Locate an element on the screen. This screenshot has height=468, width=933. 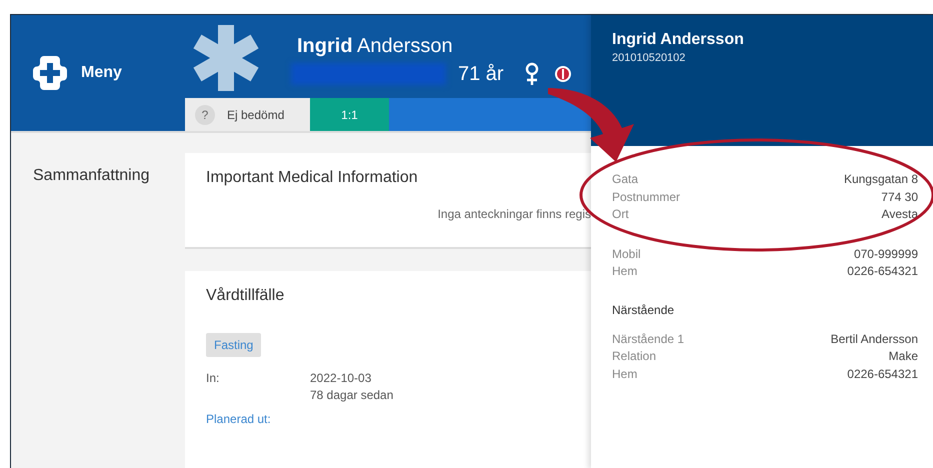
detail-label: Relation is located at coordinates (634, 356).